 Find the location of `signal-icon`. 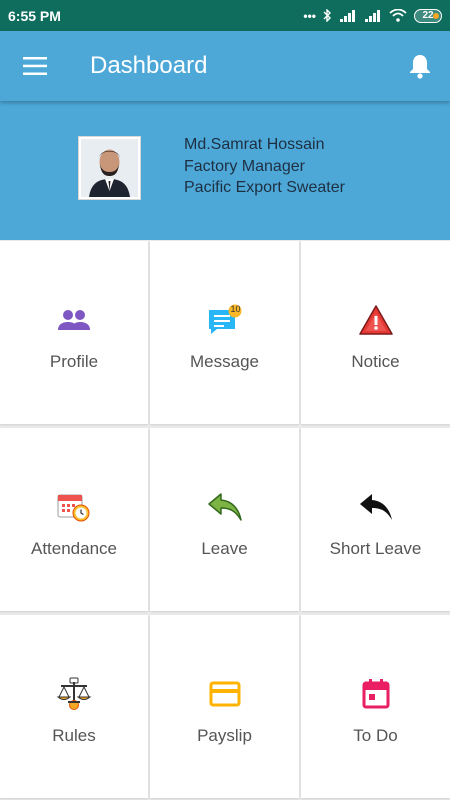

signal-icon is located at coordinates (347, 15).